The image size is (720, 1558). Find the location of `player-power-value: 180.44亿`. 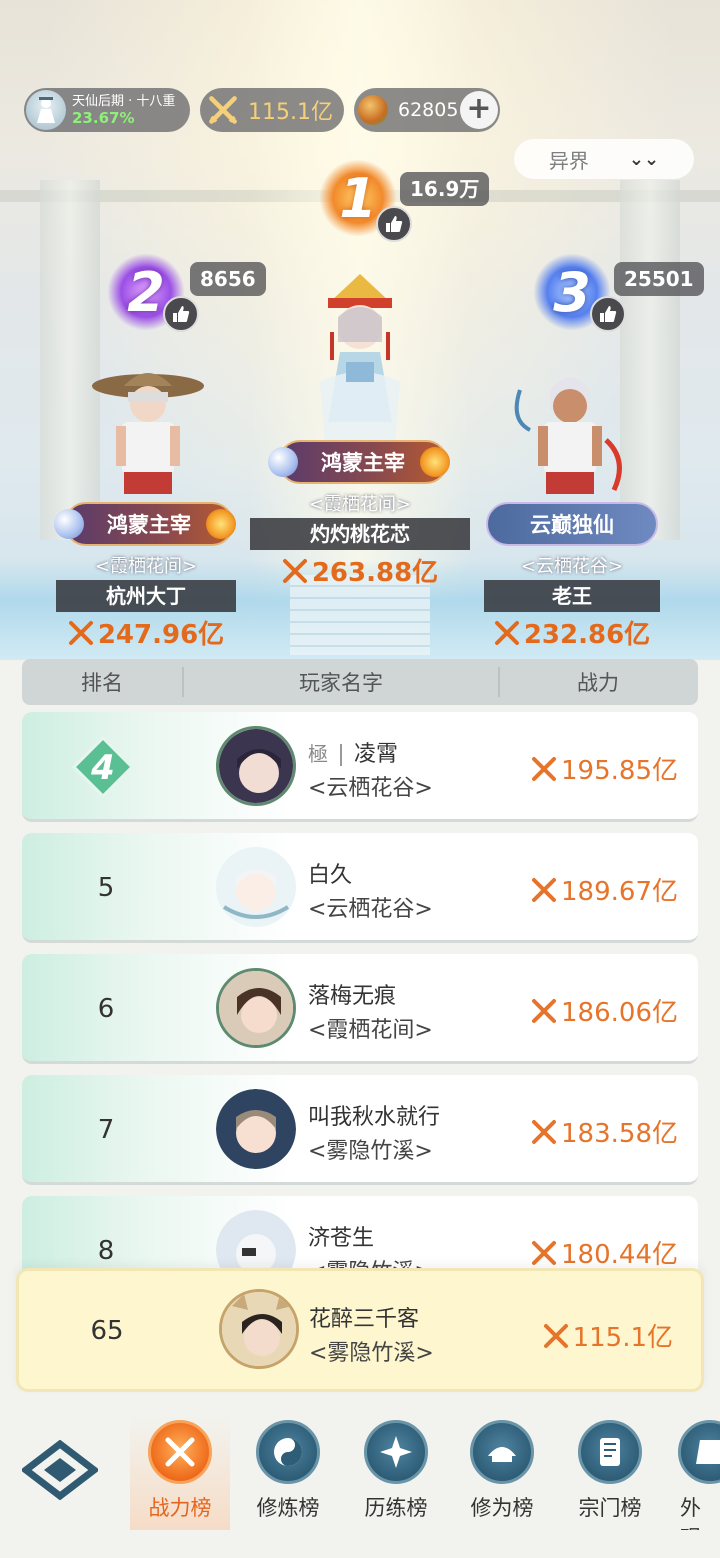

player-power-value: 180.44亿 is located at coordinates (619, 1255).